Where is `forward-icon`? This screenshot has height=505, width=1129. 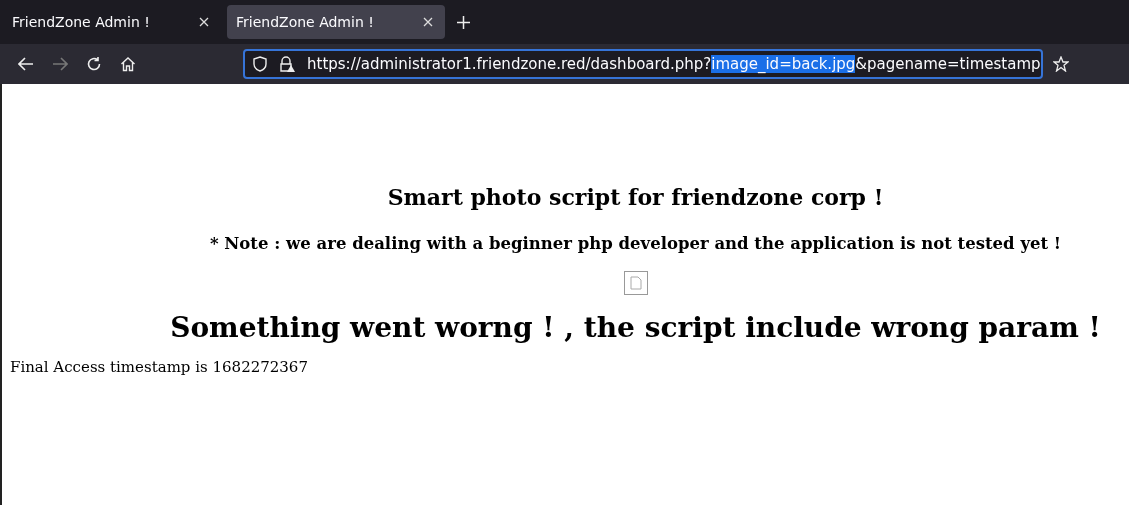 forward-icon is located at coordinates (60, 64).